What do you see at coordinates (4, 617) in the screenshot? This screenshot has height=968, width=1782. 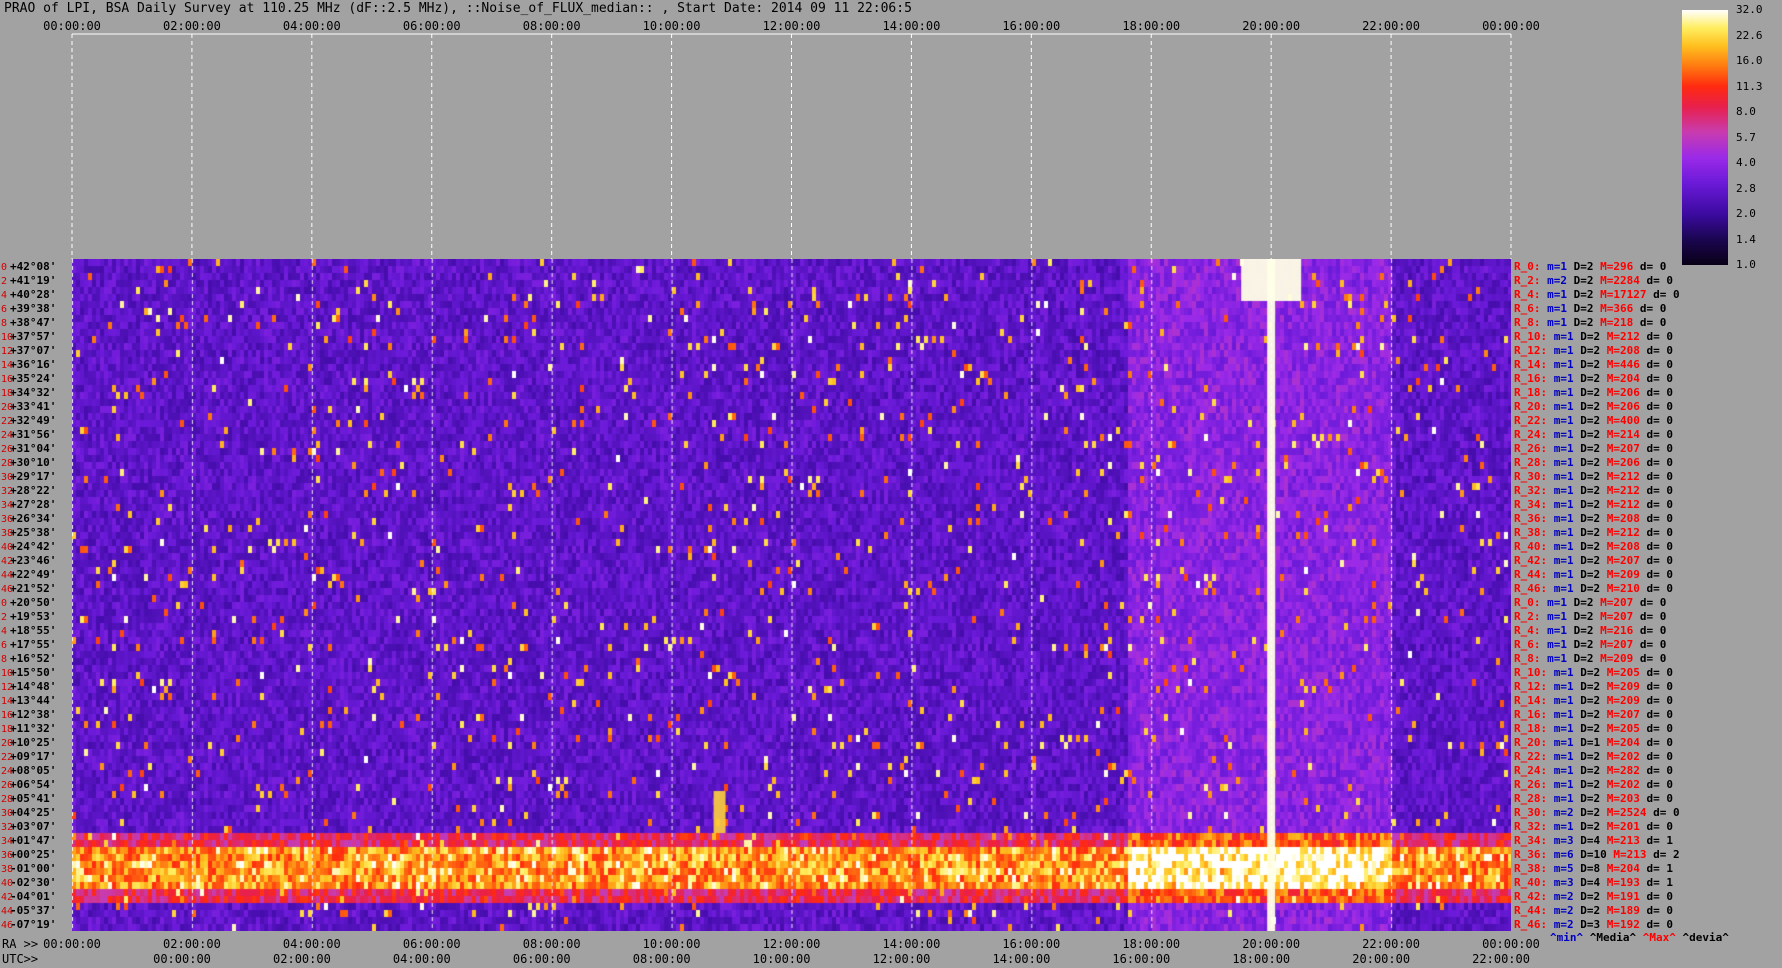 I see `row-index-label: 2` at bounding box center [4, 617].